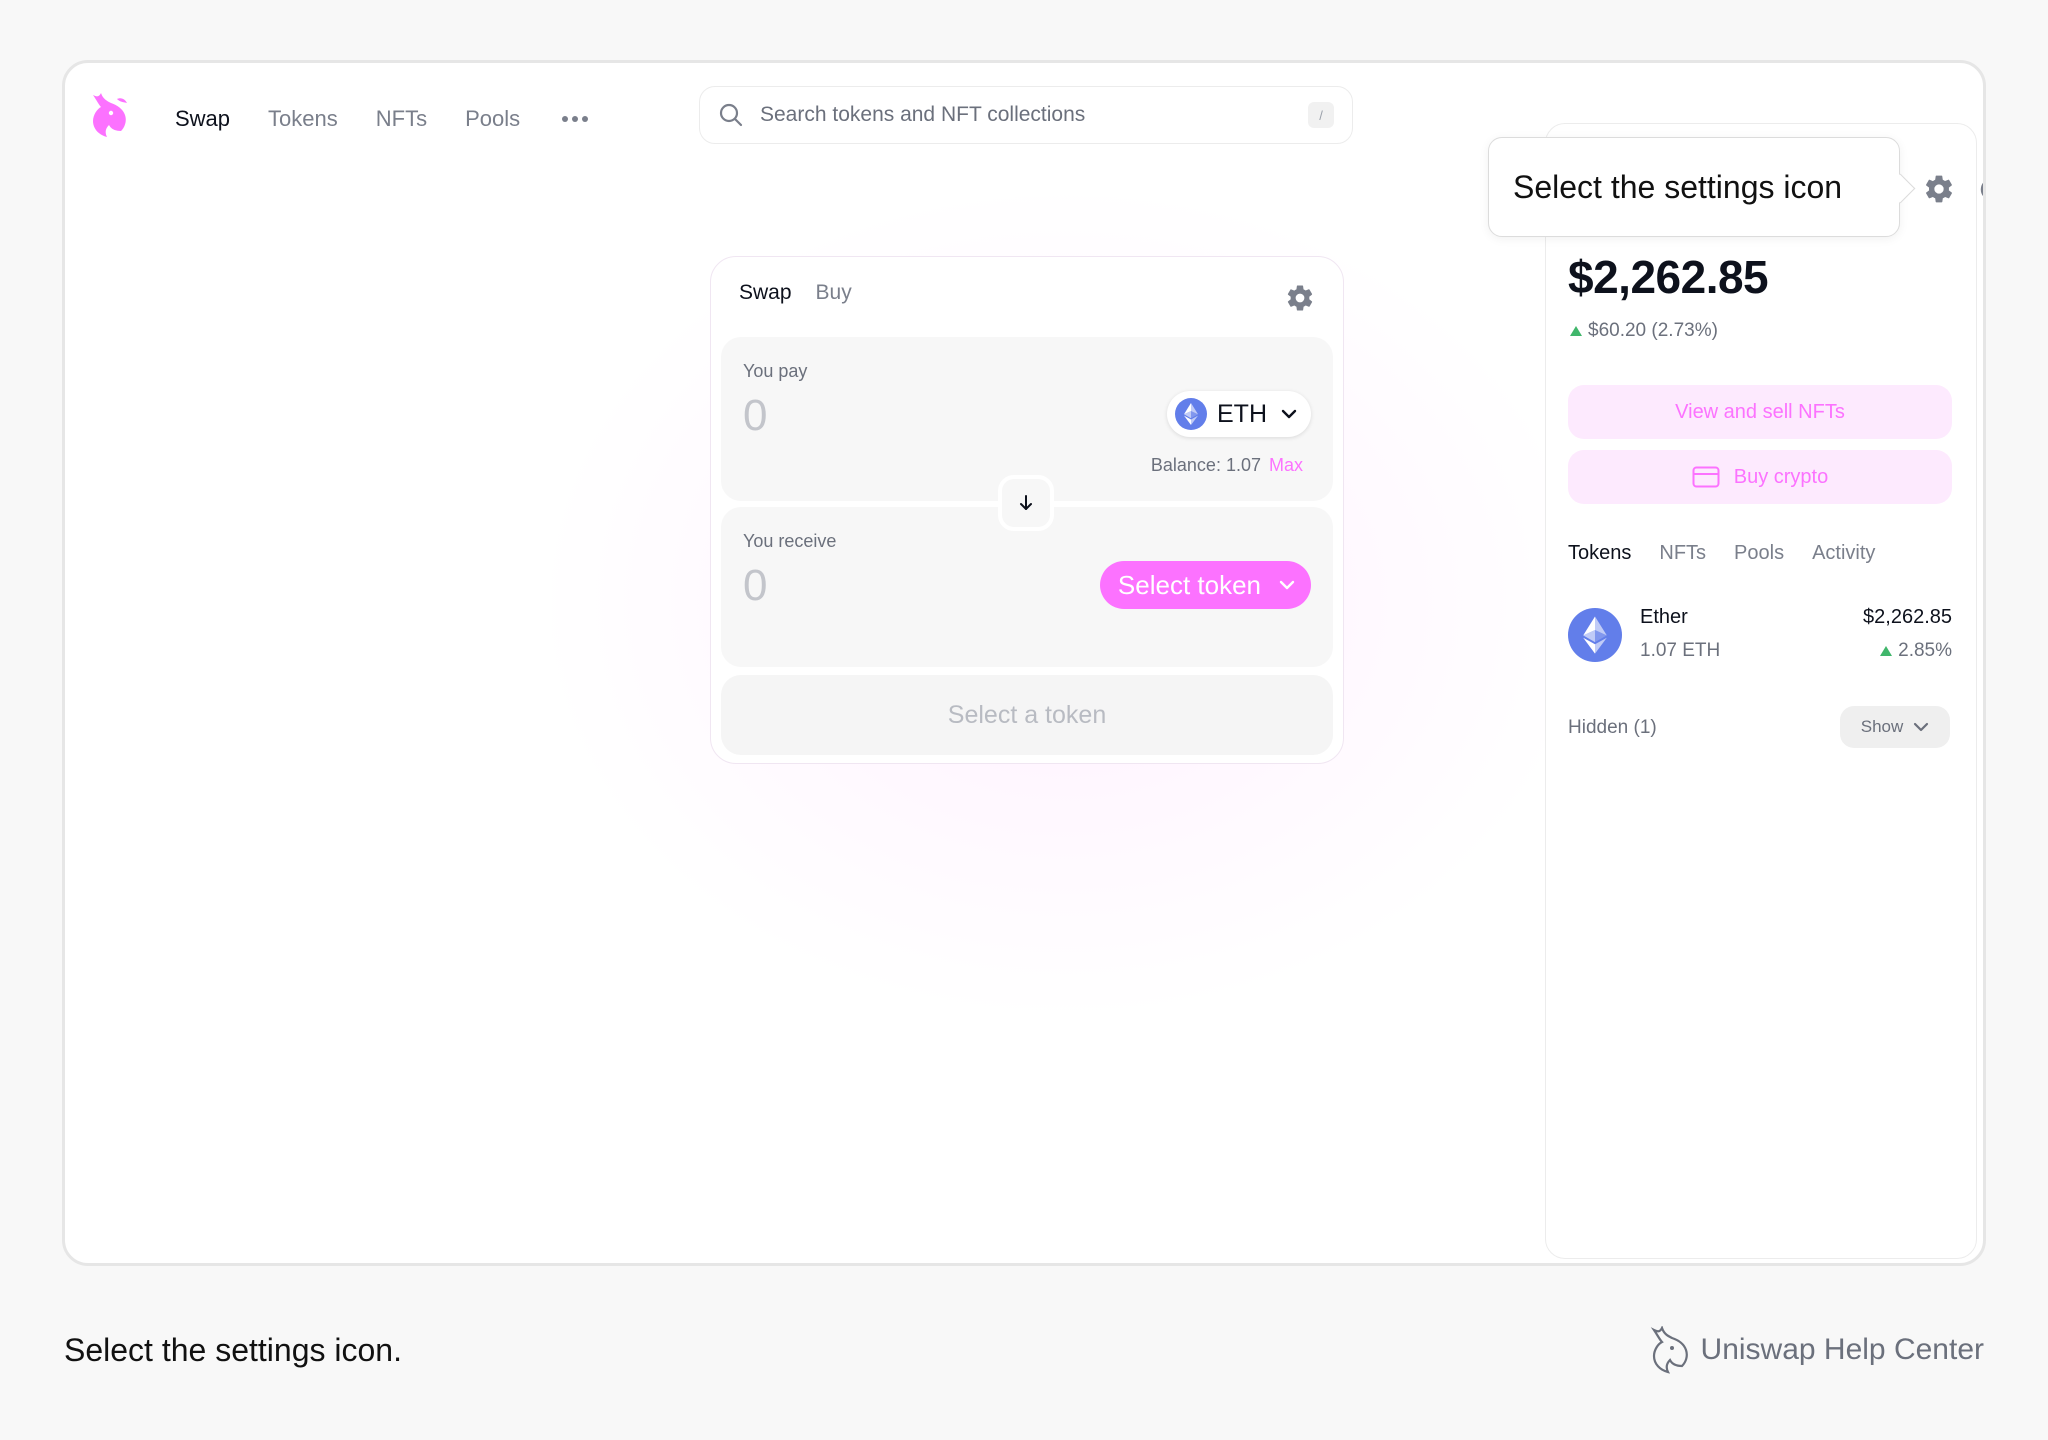 The height and width of the screenshot is (1440, 2048). What do you see at coordinates (1205, 465) in the screenshot?
I see `balance-text: Balance: 1.07` at bounding box center [1205, 465].